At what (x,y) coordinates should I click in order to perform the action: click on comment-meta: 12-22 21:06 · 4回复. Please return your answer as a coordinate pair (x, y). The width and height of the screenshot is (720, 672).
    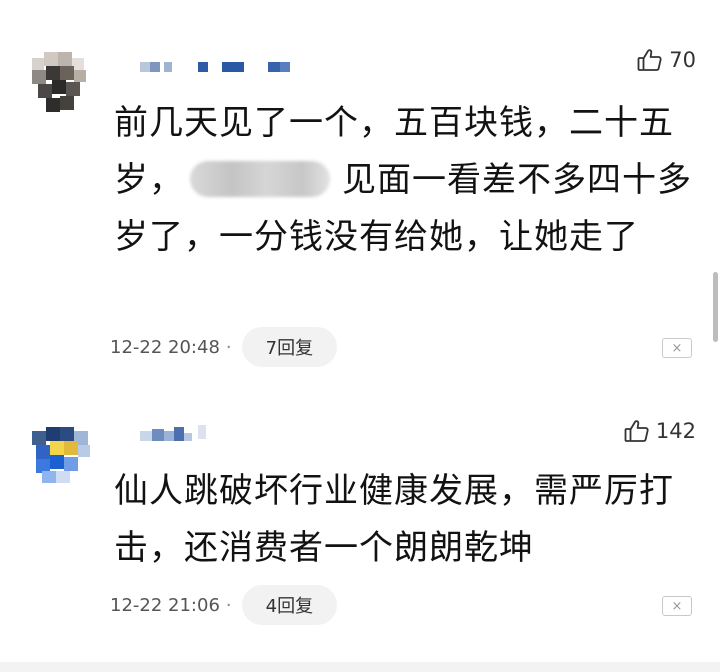
    Looking at the image, I should click on (224, 605).